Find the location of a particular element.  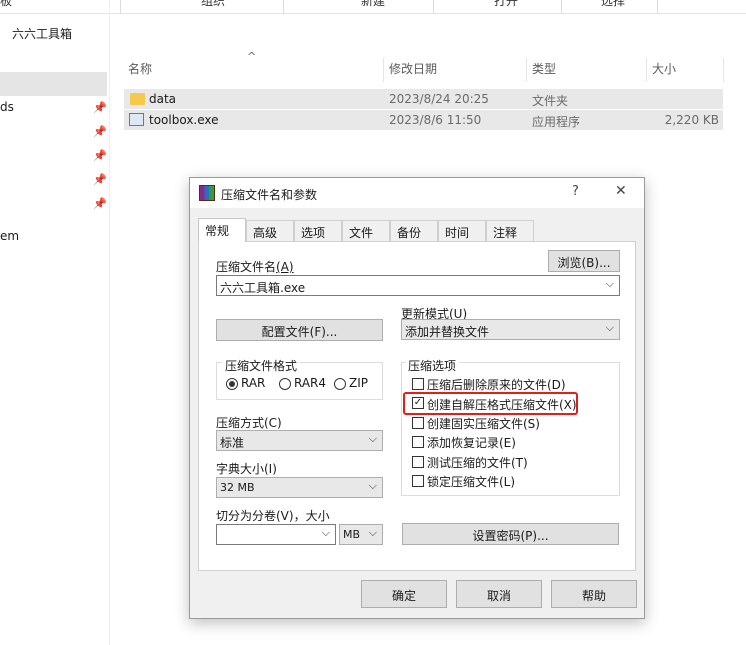

archive-name-label: 压缩文件名(A) is located at coordinates (255, 267).